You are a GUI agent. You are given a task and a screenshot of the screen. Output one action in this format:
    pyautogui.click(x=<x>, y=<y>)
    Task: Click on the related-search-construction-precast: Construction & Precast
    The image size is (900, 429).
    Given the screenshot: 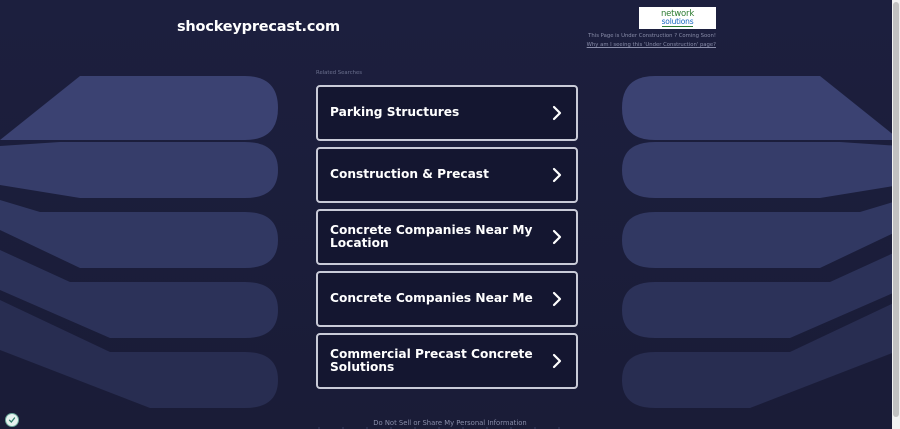 What is the action you would take?
    pyautogui.click(x=447, y=175)
    